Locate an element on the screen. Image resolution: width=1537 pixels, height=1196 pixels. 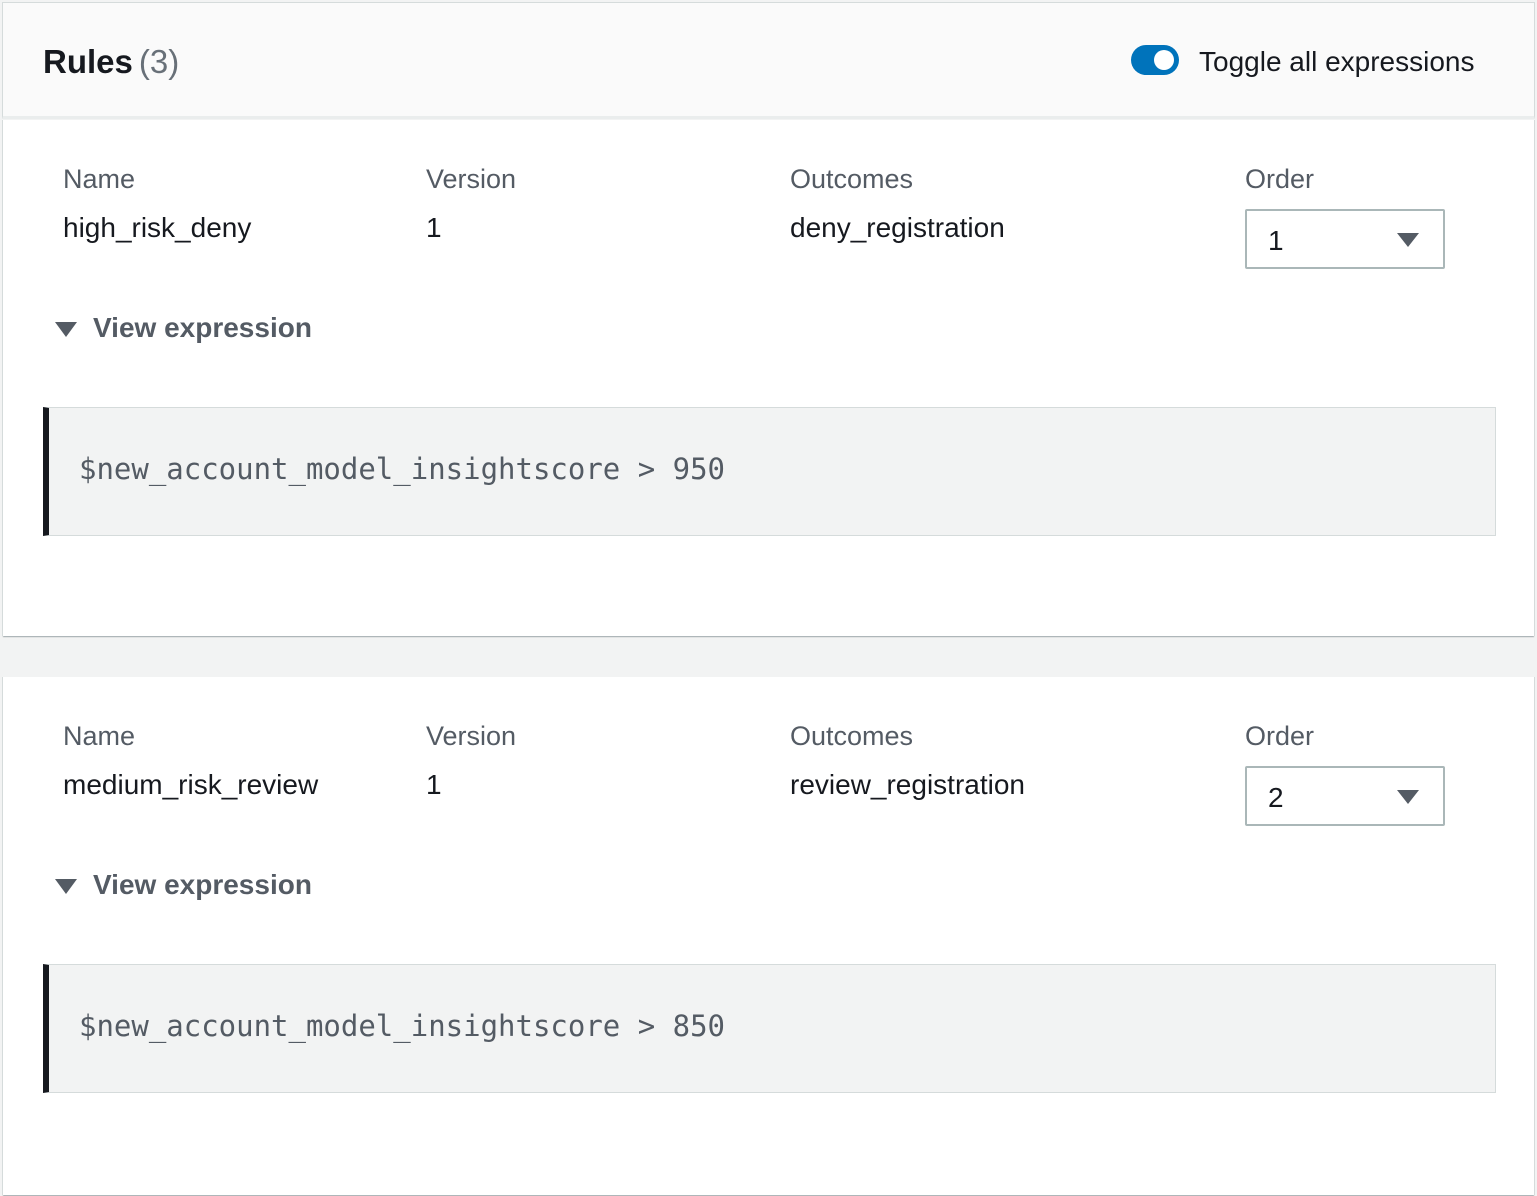
toggle-all-expressions-label: Toggle all expressions is located at coordinates (1337, 62).